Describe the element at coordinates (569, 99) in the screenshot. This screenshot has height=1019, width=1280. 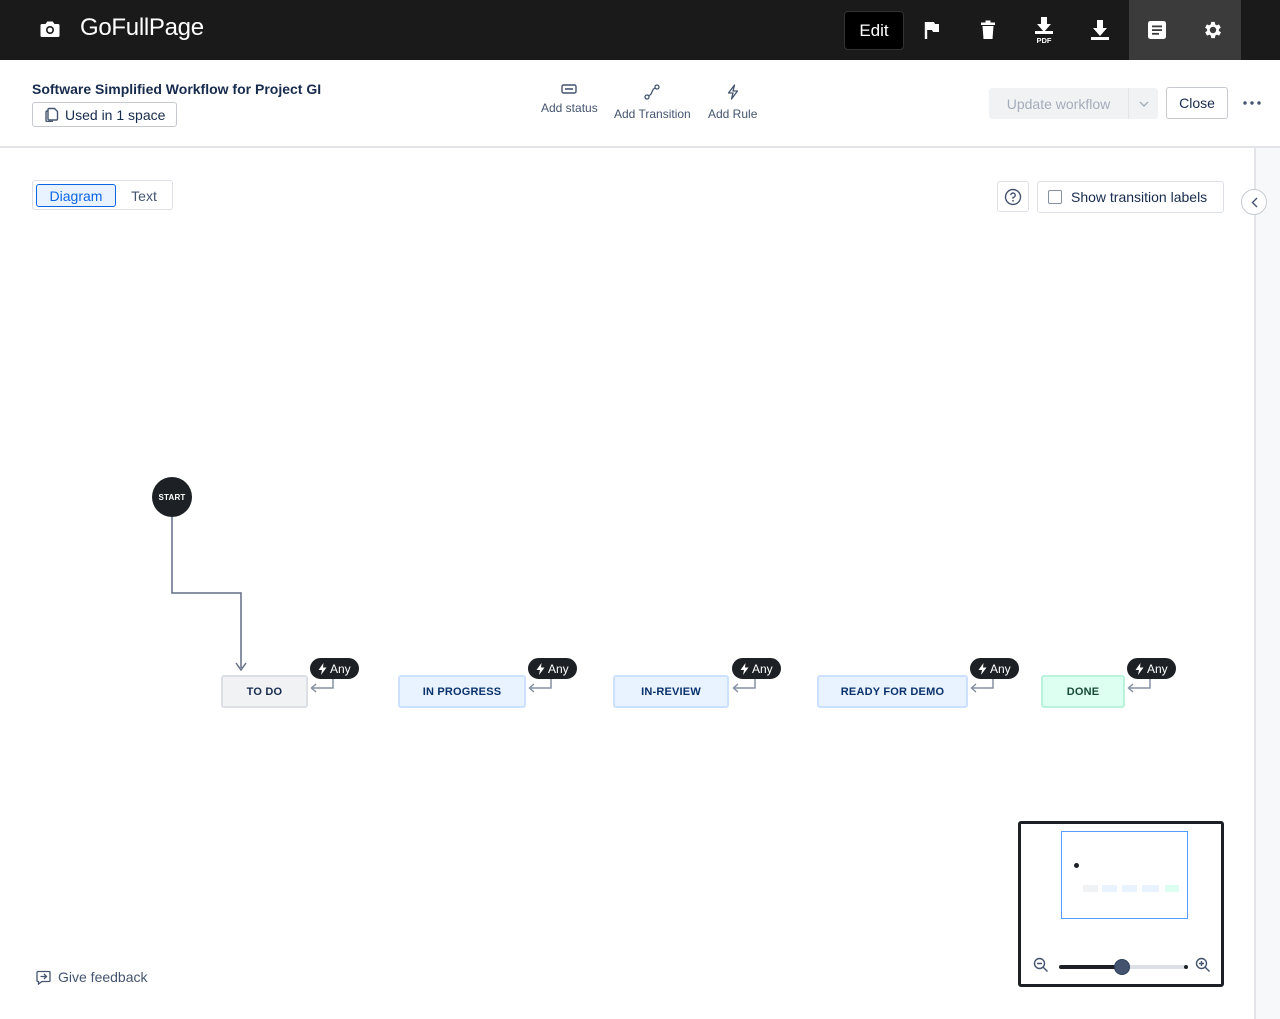
I see `add-status-button: Add status` at that location.